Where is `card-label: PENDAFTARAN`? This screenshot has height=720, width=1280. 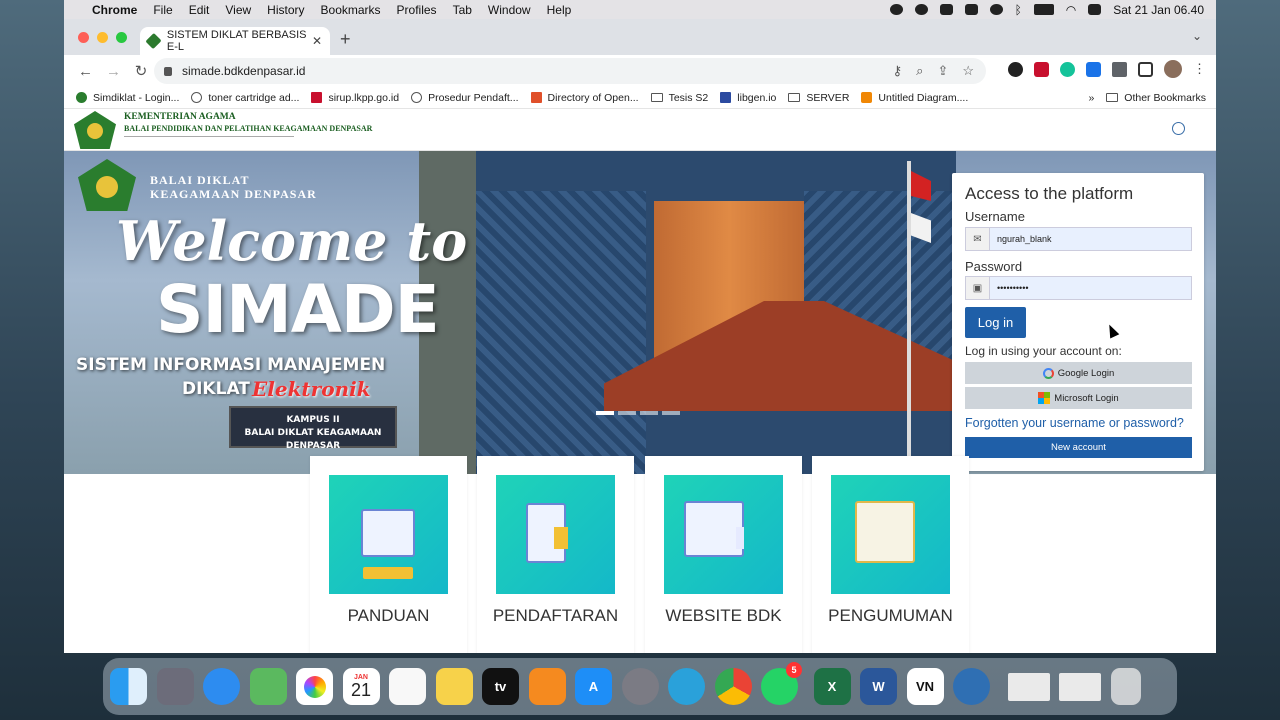
card-label: PENDAFTARAN is located at coordinates (555, 616).